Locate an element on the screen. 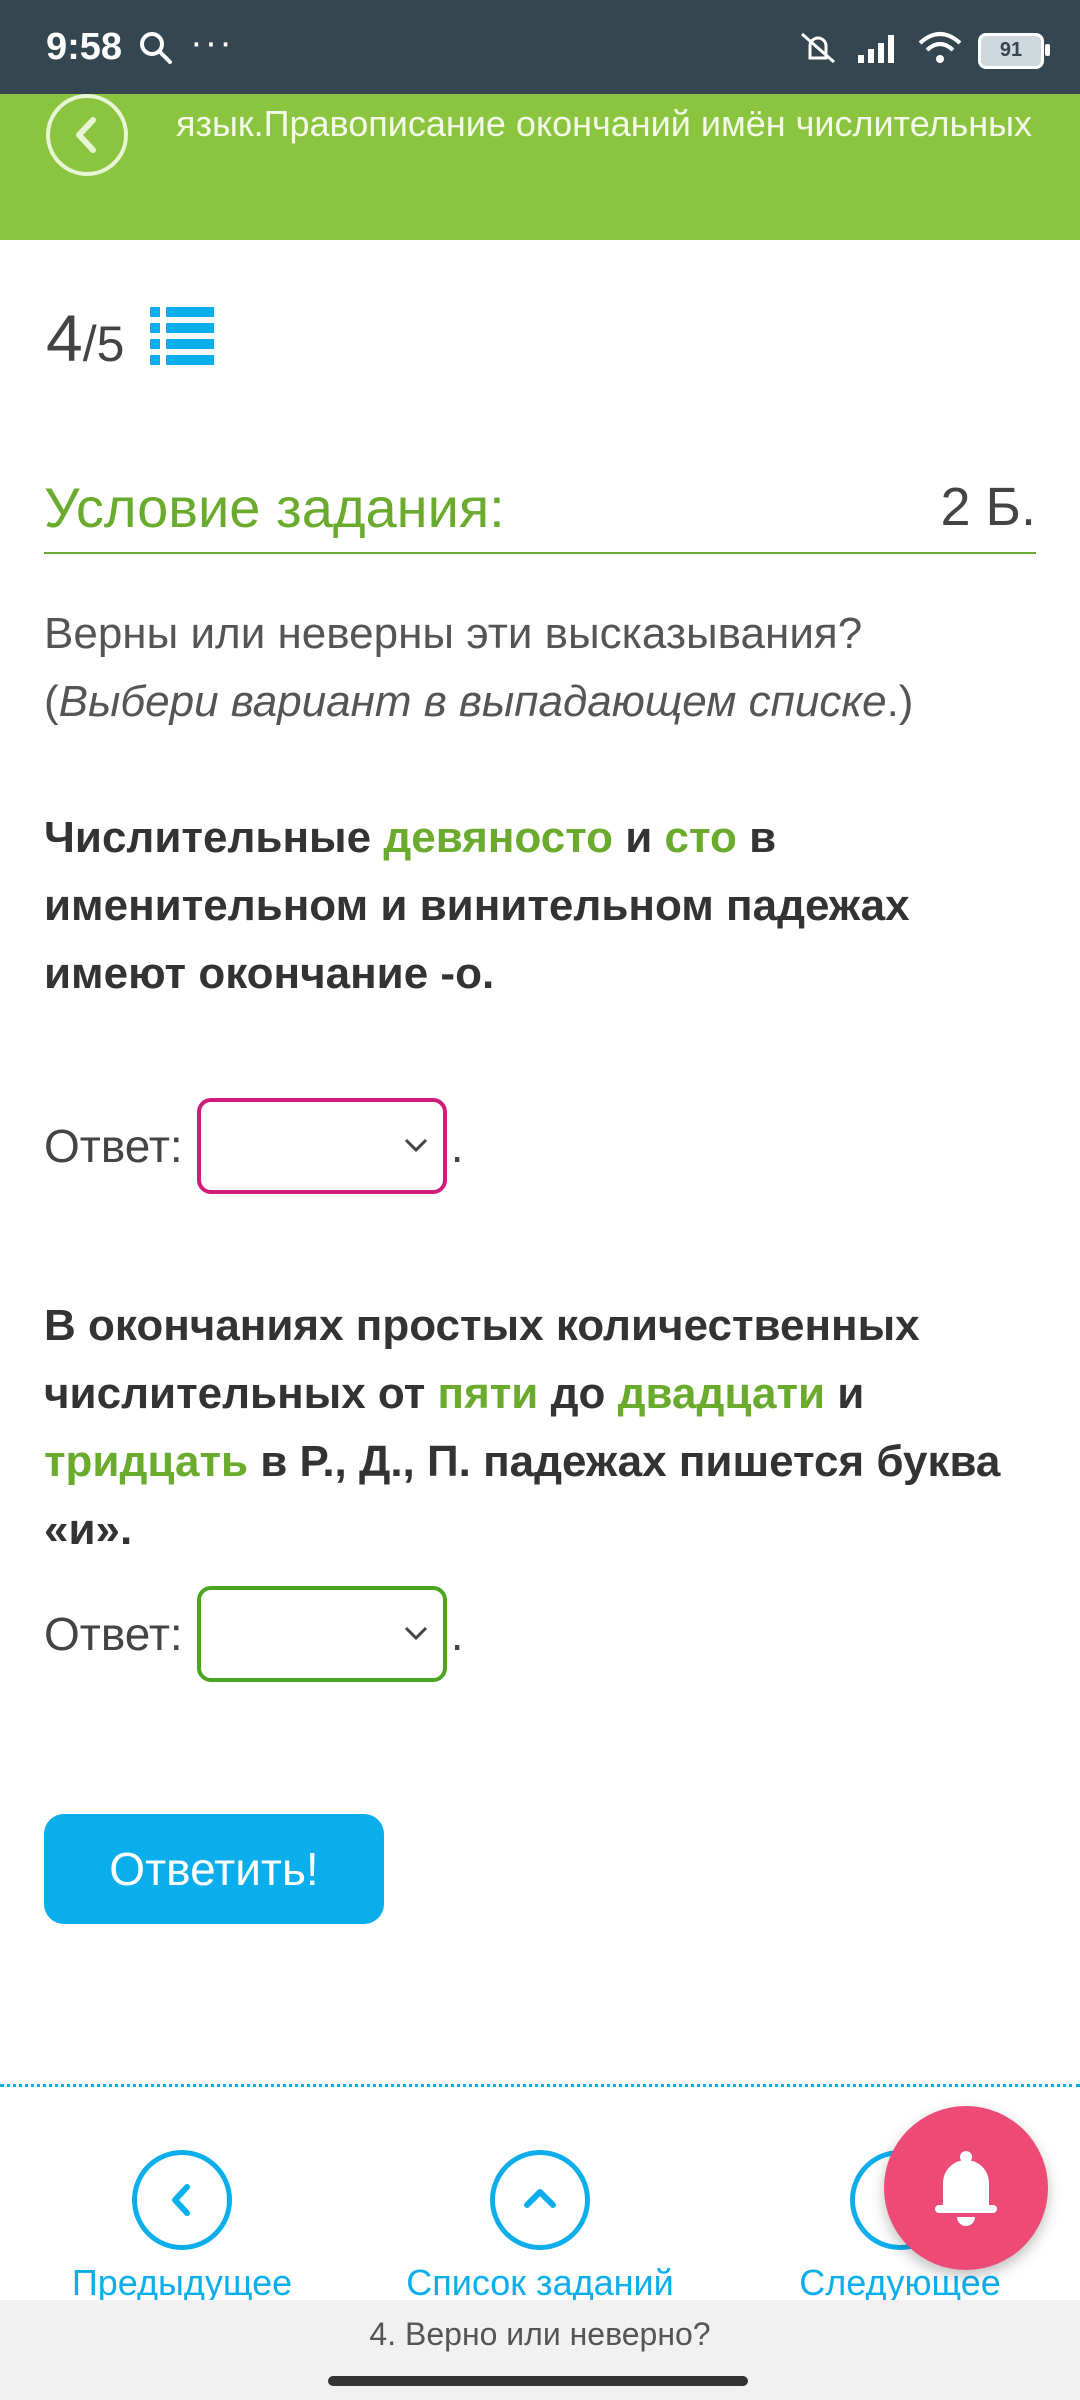 This screenshot has width=1080, height=2400. condition-title: Условие задания: is located at coordinates (274, 507).